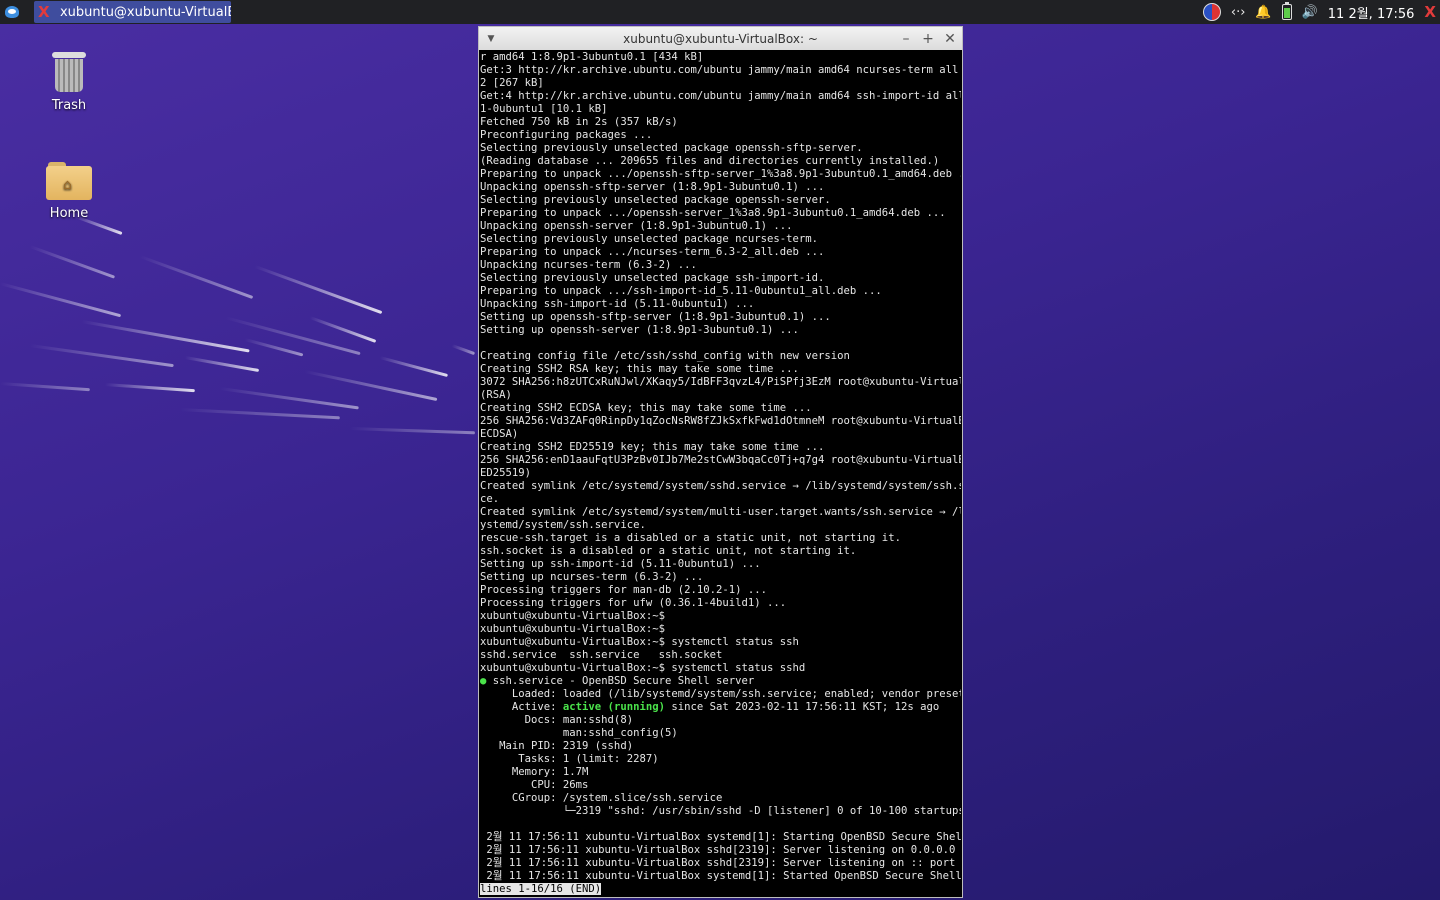 This screenshot has height=900, width=1440. I want to click on desktop-icon-trash: Trash, so click(69, 82).